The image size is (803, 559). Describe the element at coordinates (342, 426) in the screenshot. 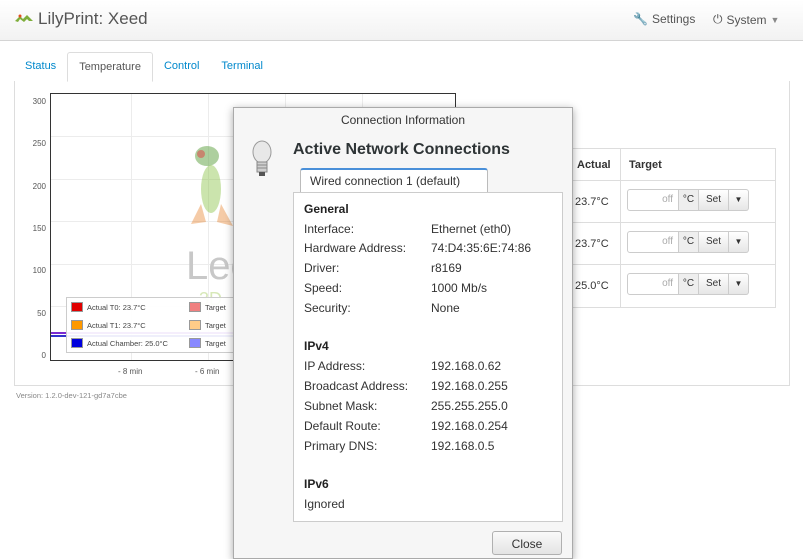

I see `detail-key: Default Route:` at that location.